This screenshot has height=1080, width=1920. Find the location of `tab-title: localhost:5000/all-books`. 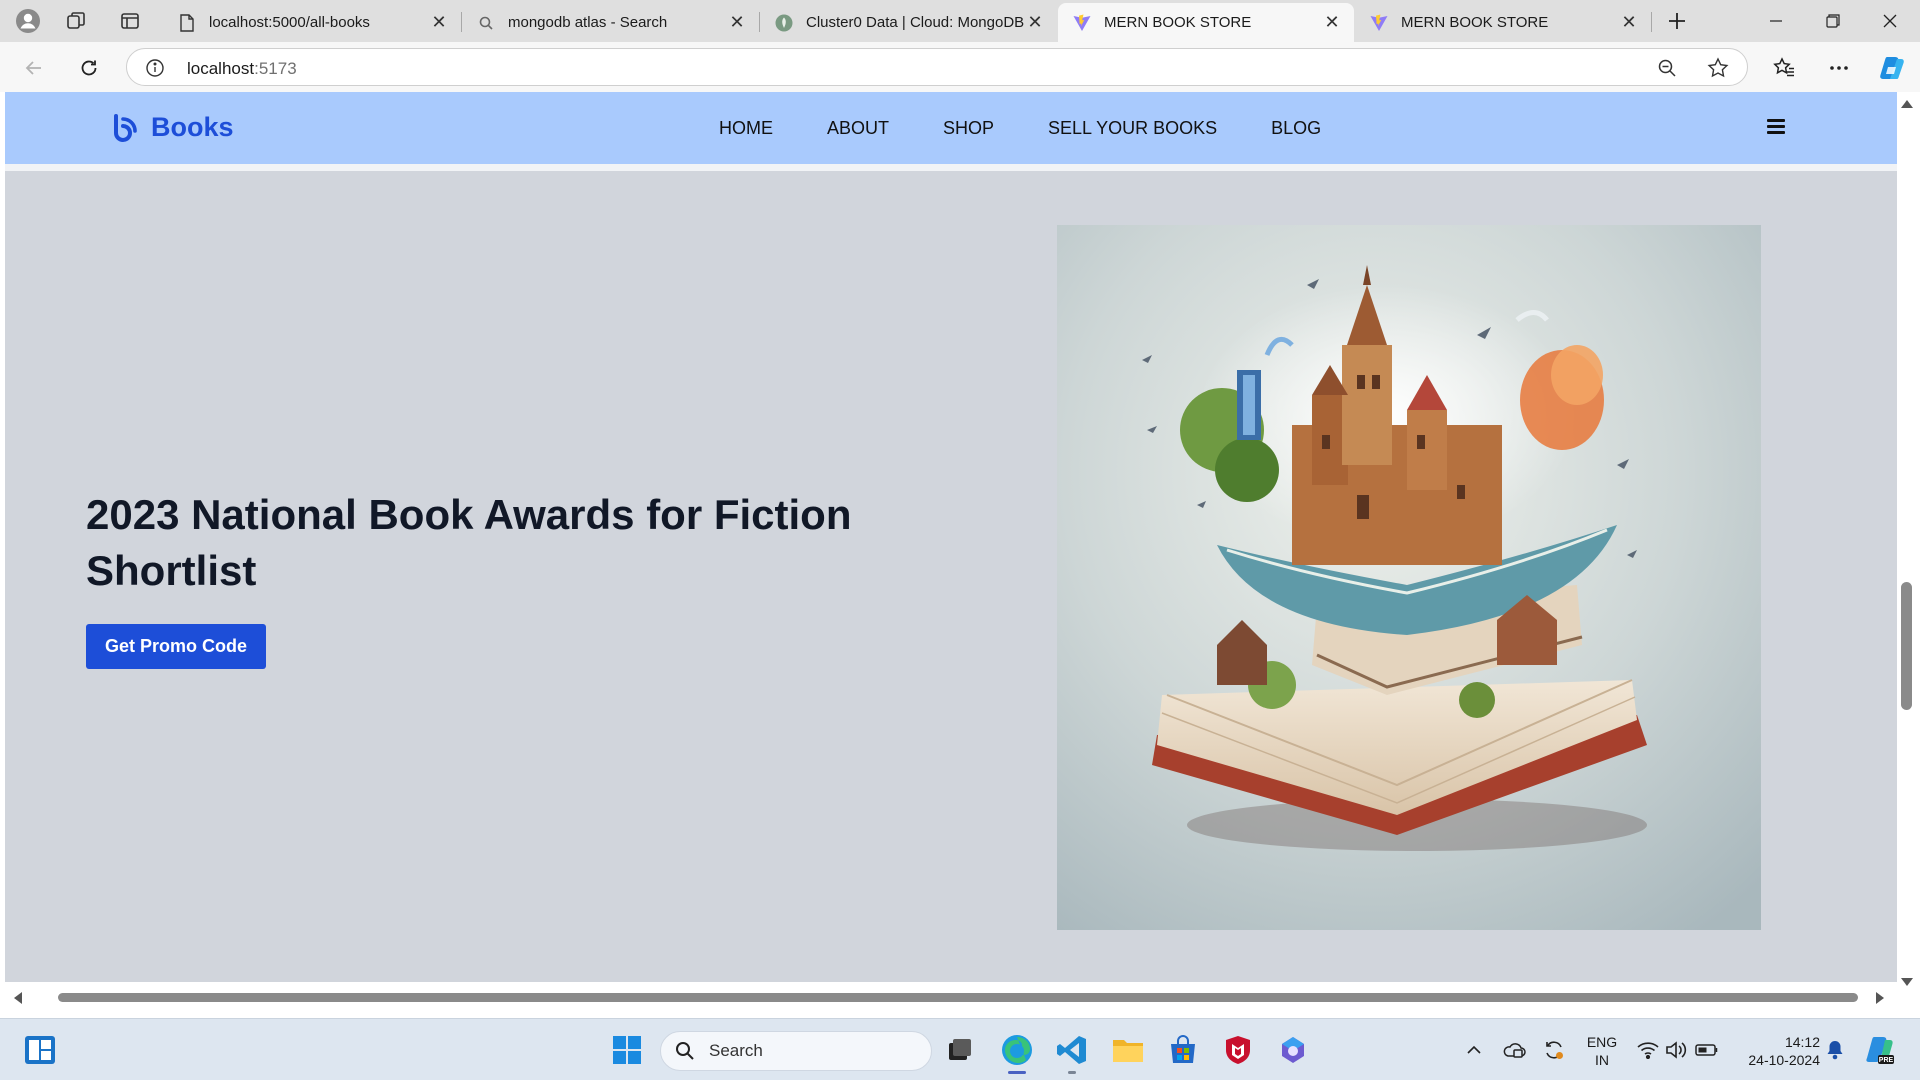

tab-title: localhost:5000/all-books is located at coordinates (289, 22).